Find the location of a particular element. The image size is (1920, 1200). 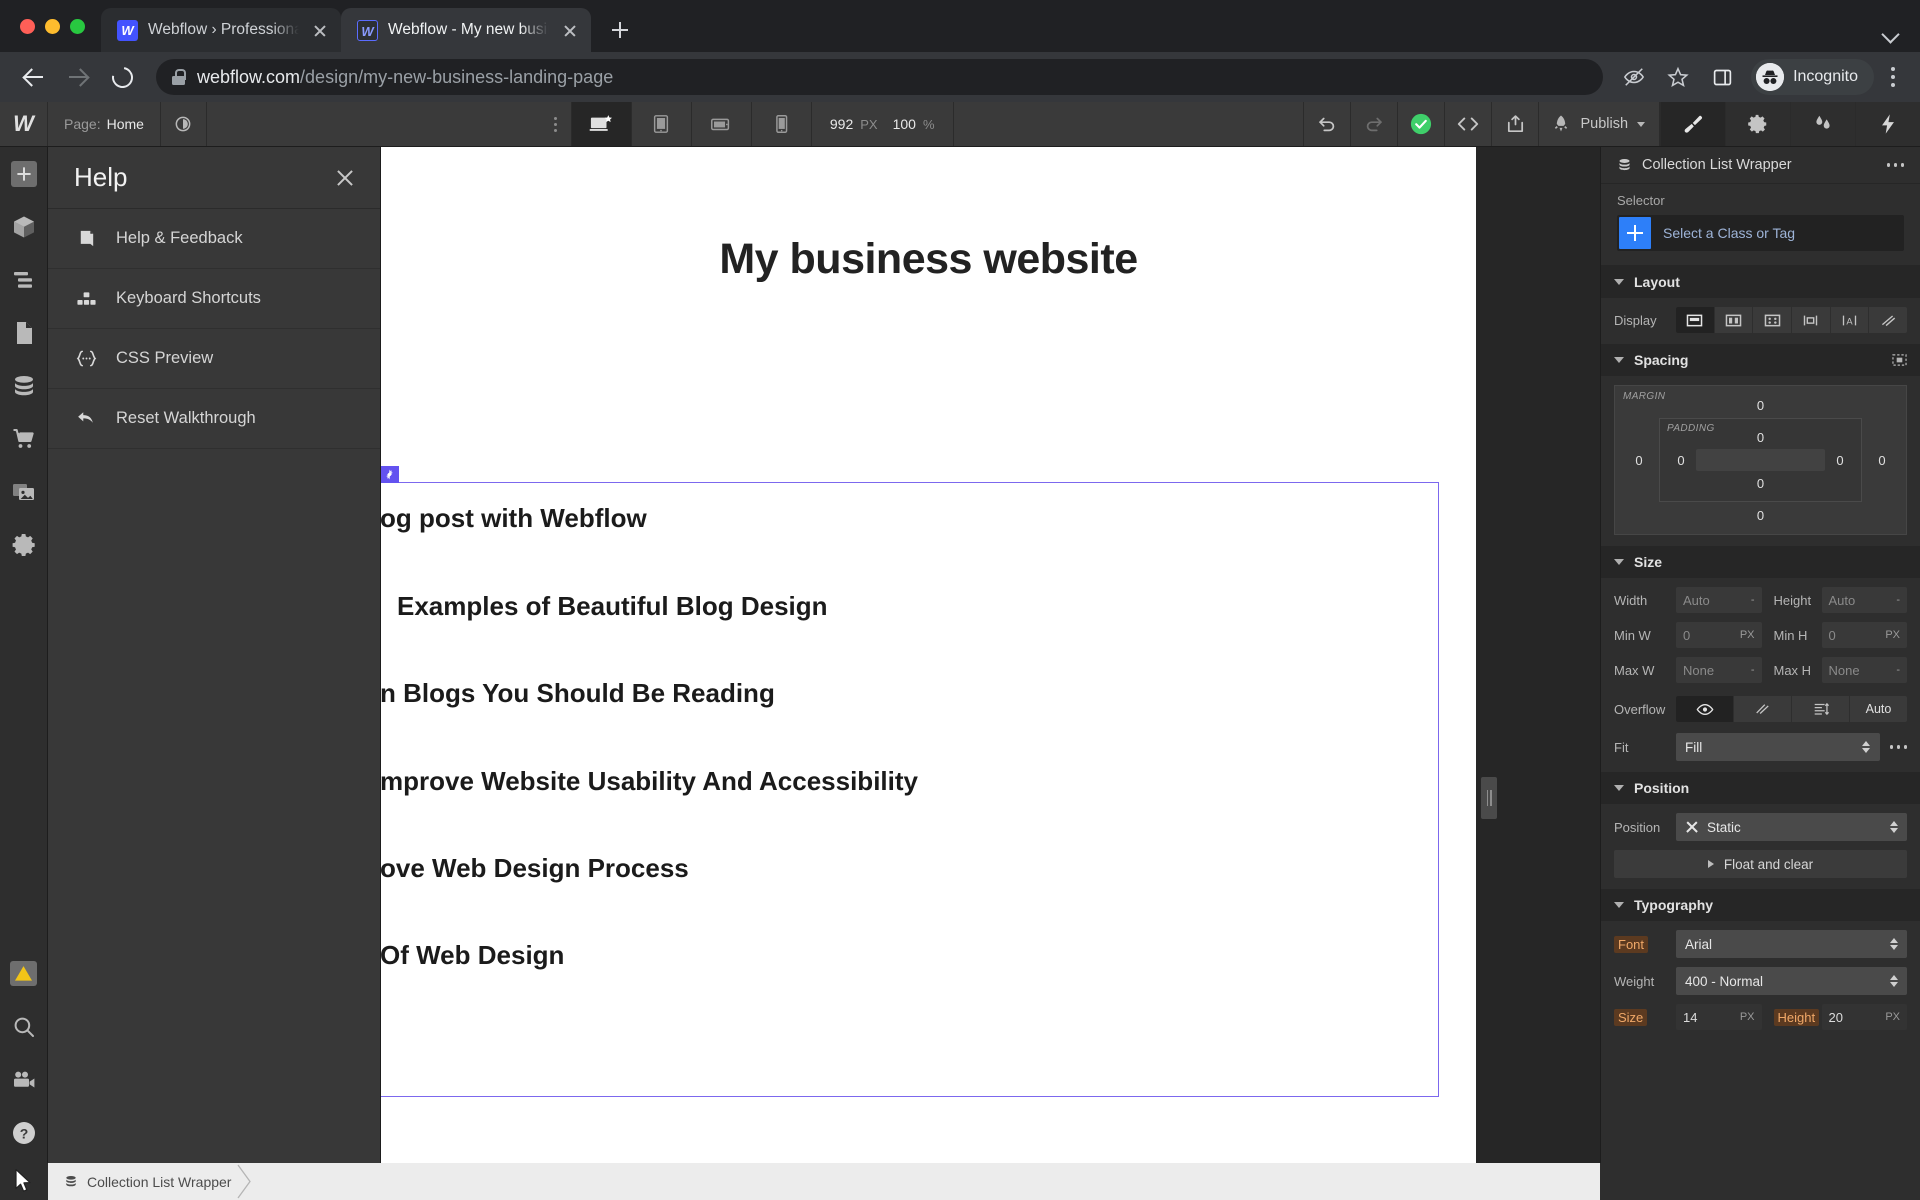

display-inline-block-option is located at coordinates (1811, 320).